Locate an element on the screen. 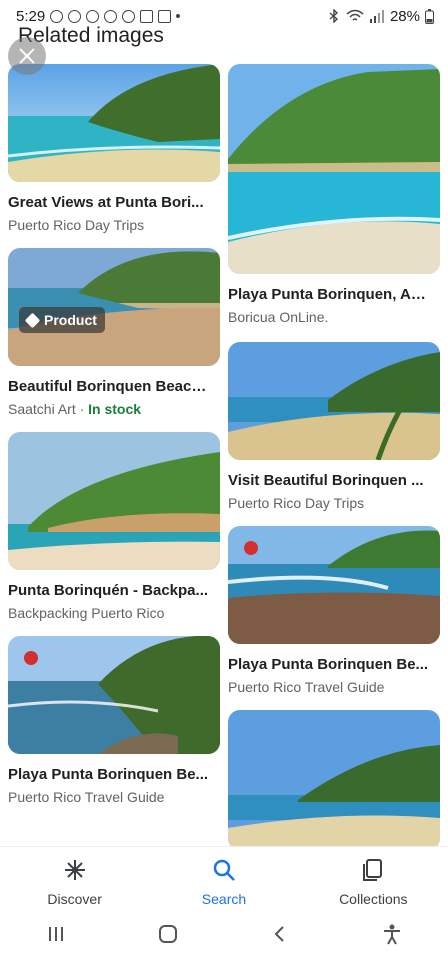  stock-status: In stock is located at coordinates (115, 409).